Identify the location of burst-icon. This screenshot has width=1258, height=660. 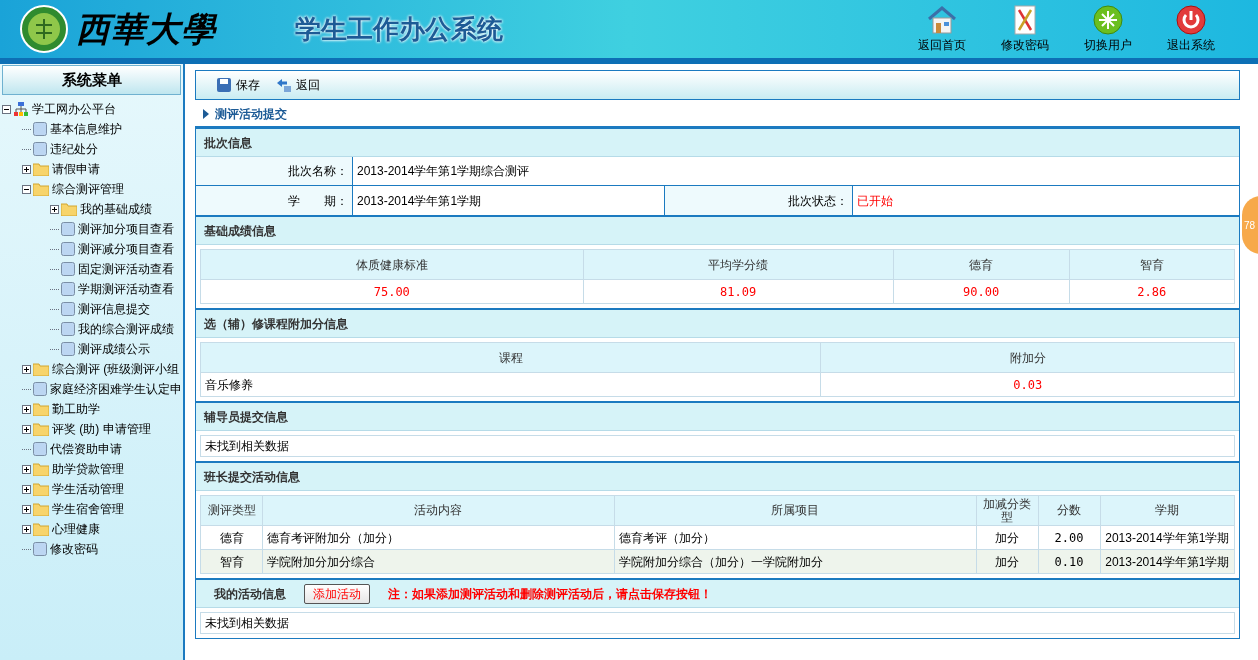
(1107, 20).